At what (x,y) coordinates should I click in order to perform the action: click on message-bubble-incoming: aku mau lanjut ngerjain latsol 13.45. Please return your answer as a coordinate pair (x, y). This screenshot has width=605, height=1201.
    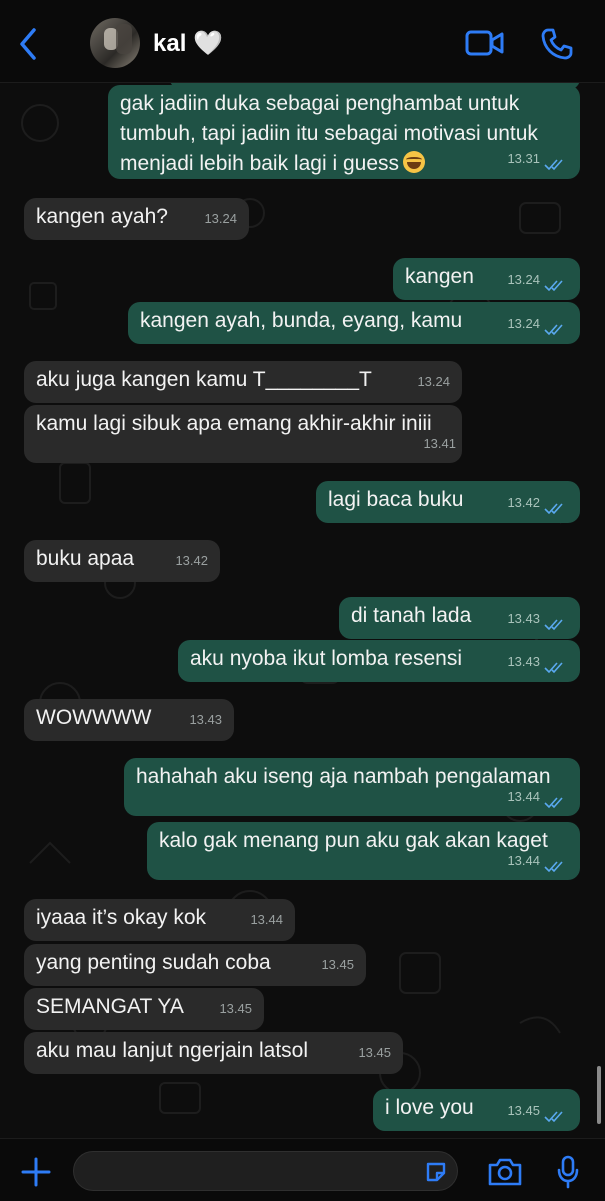
    Looking at the image, I should click on (213, 1053).